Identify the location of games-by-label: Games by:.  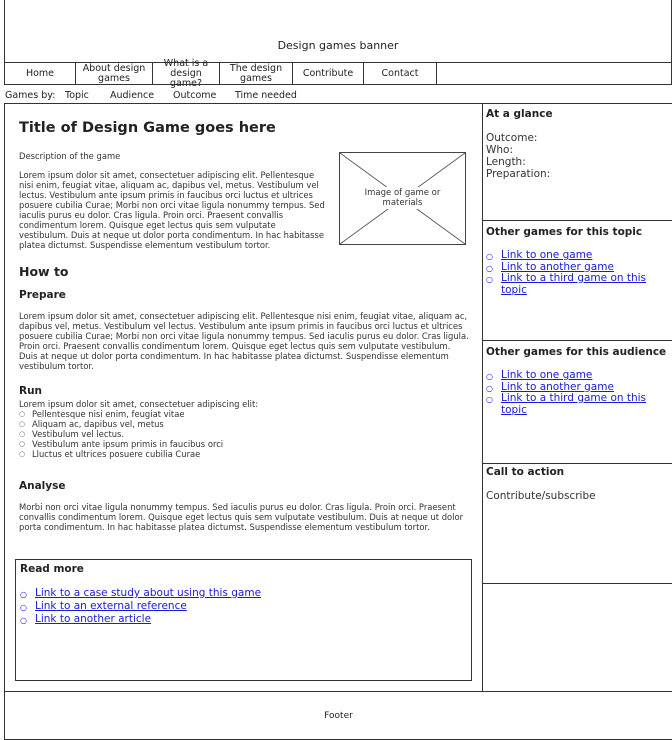
(30, 95).